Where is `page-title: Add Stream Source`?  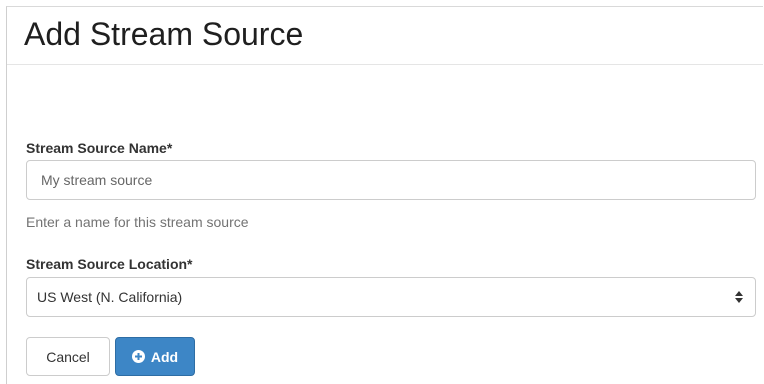
page-title: Add Stream Source is located at coordinates (164, 34).